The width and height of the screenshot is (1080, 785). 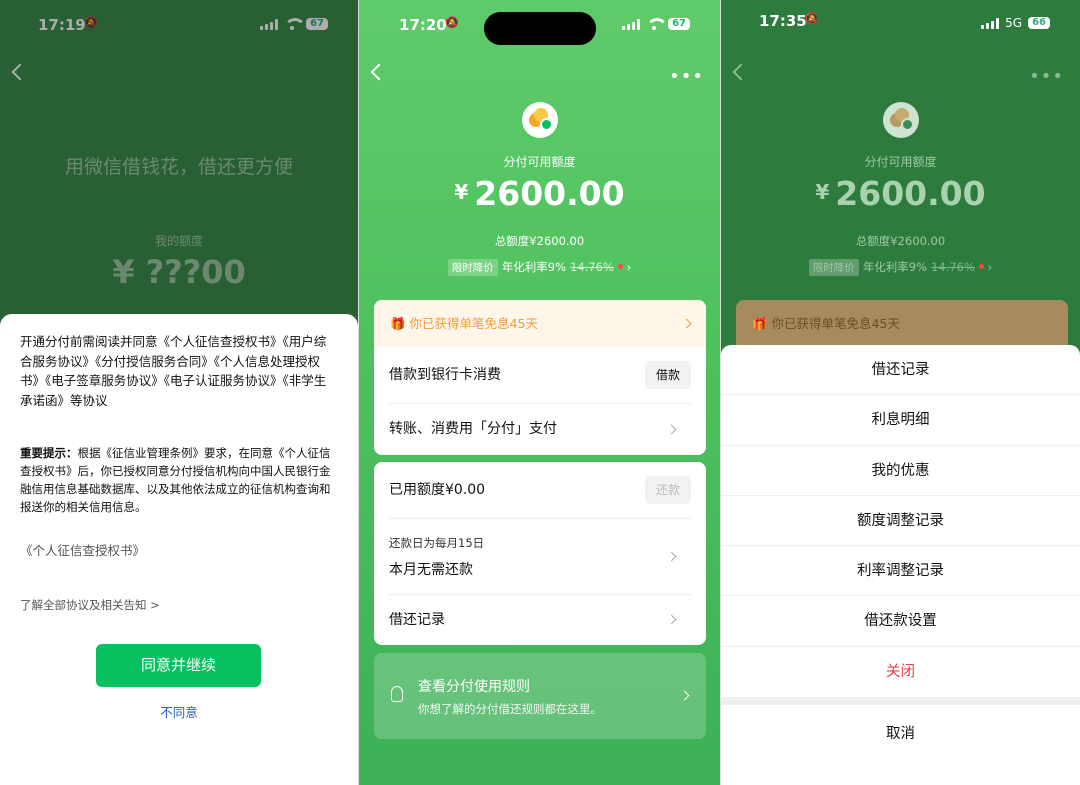 What do you see at coordinates (49, 453) in the screenshot?
I see `notice-label: 重要提示：` at bounding box center [49, 453].